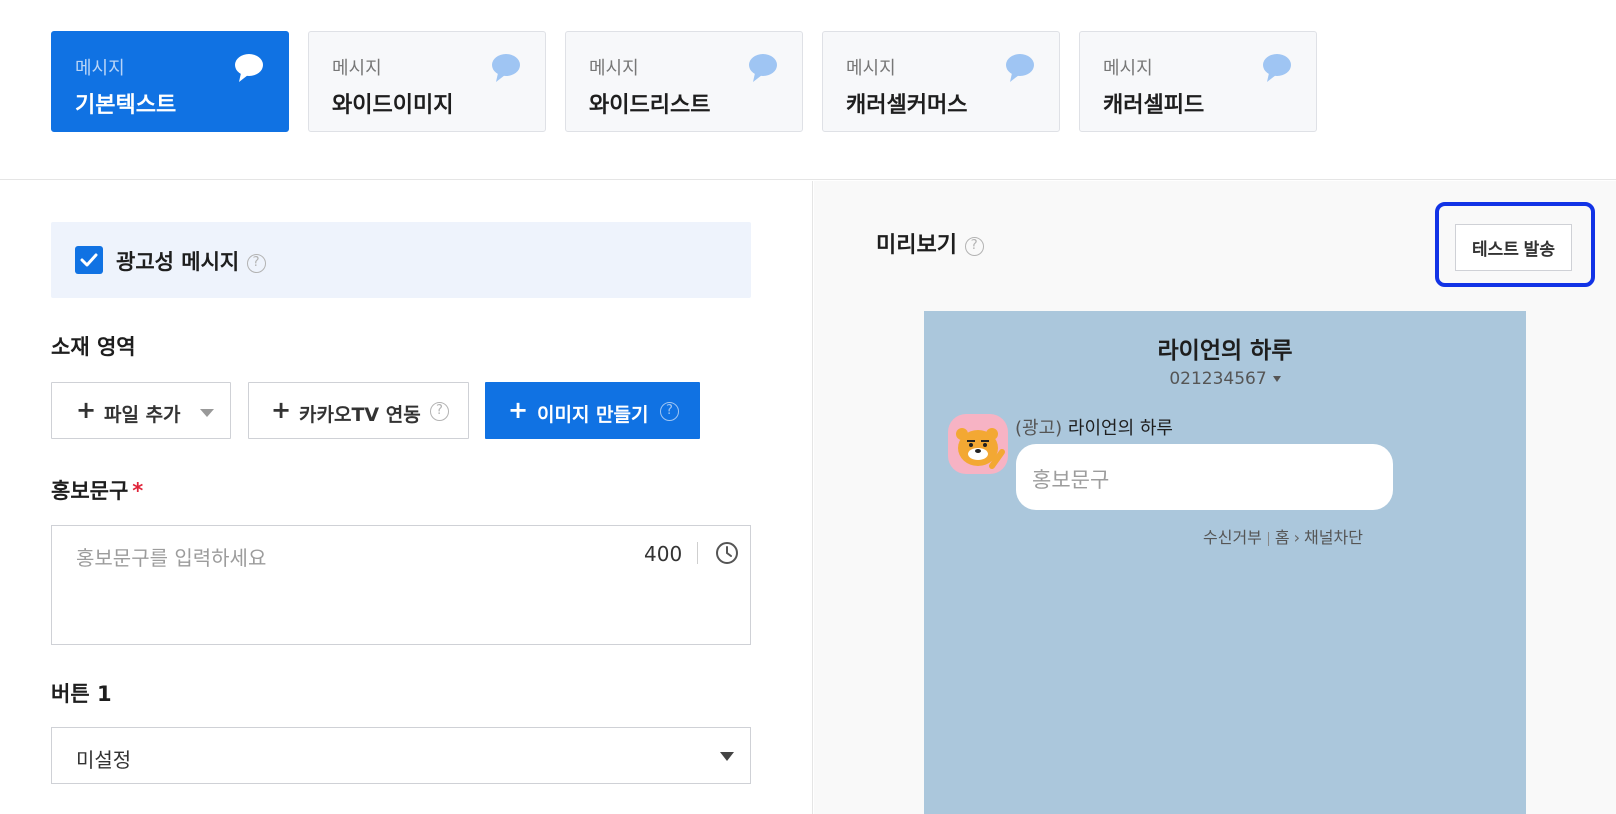 This screenshot has height=814, width=1616. What do you see at coordinates (1513, 247) in the screenshot?
I see `test-send-button: 테스트 발송` at bounding box center [1513, 247].